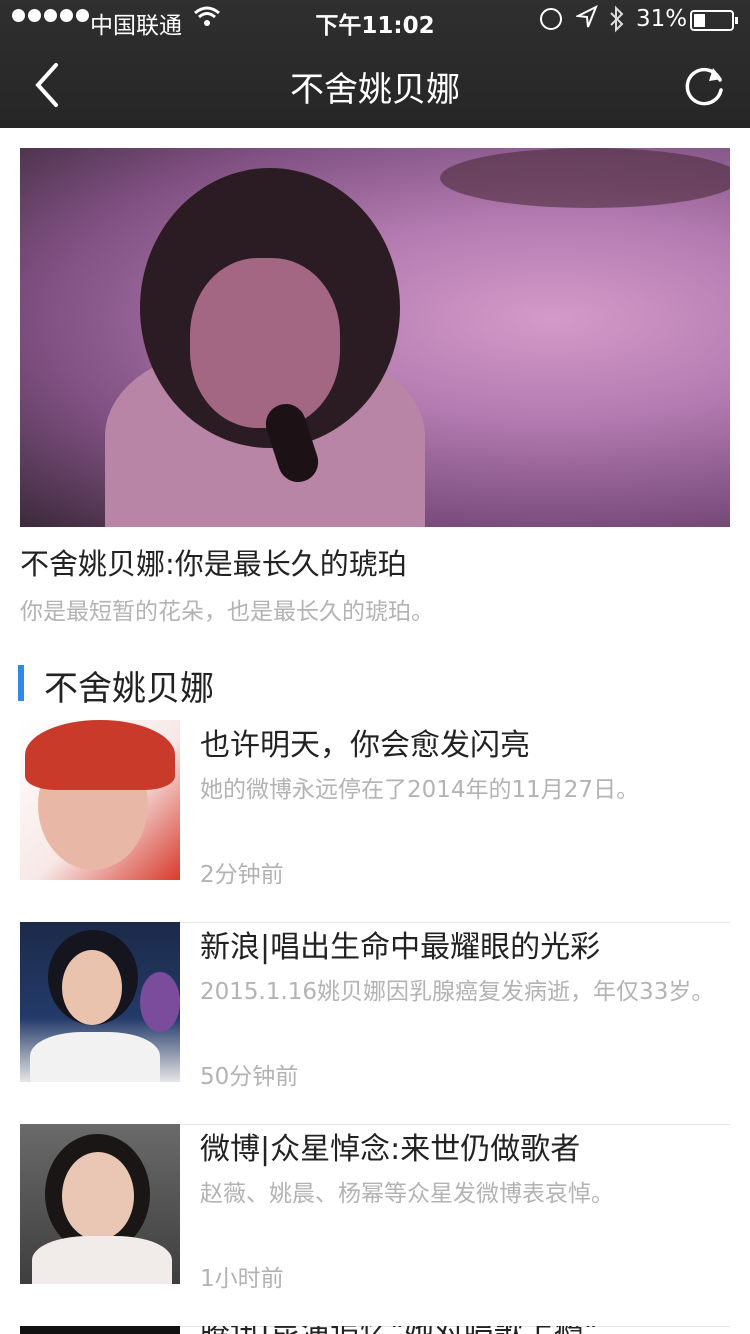 This screenshot has width=750, height=1334. What do you see at coordinates (662, 19) in the screenshot?
I see `battery-percent: 31%` at bounding box center [662, 19].